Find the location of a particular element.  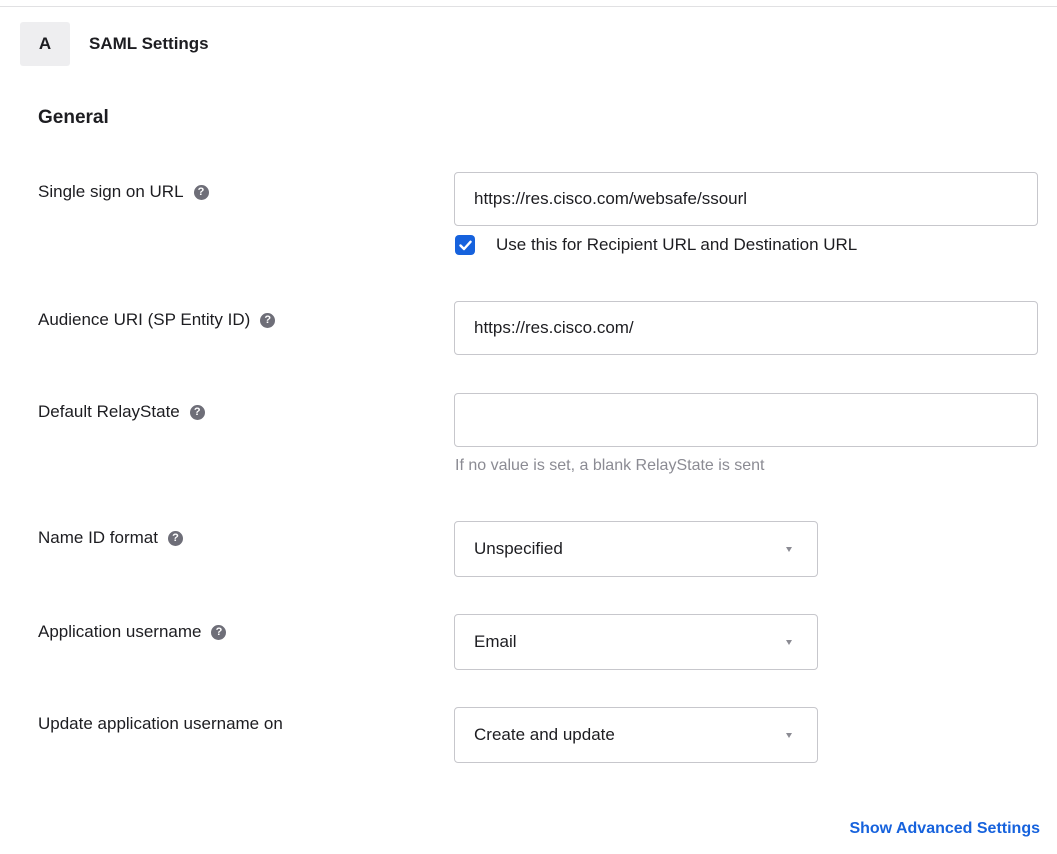

checkmark-icon is located at coordinates (465, 245).